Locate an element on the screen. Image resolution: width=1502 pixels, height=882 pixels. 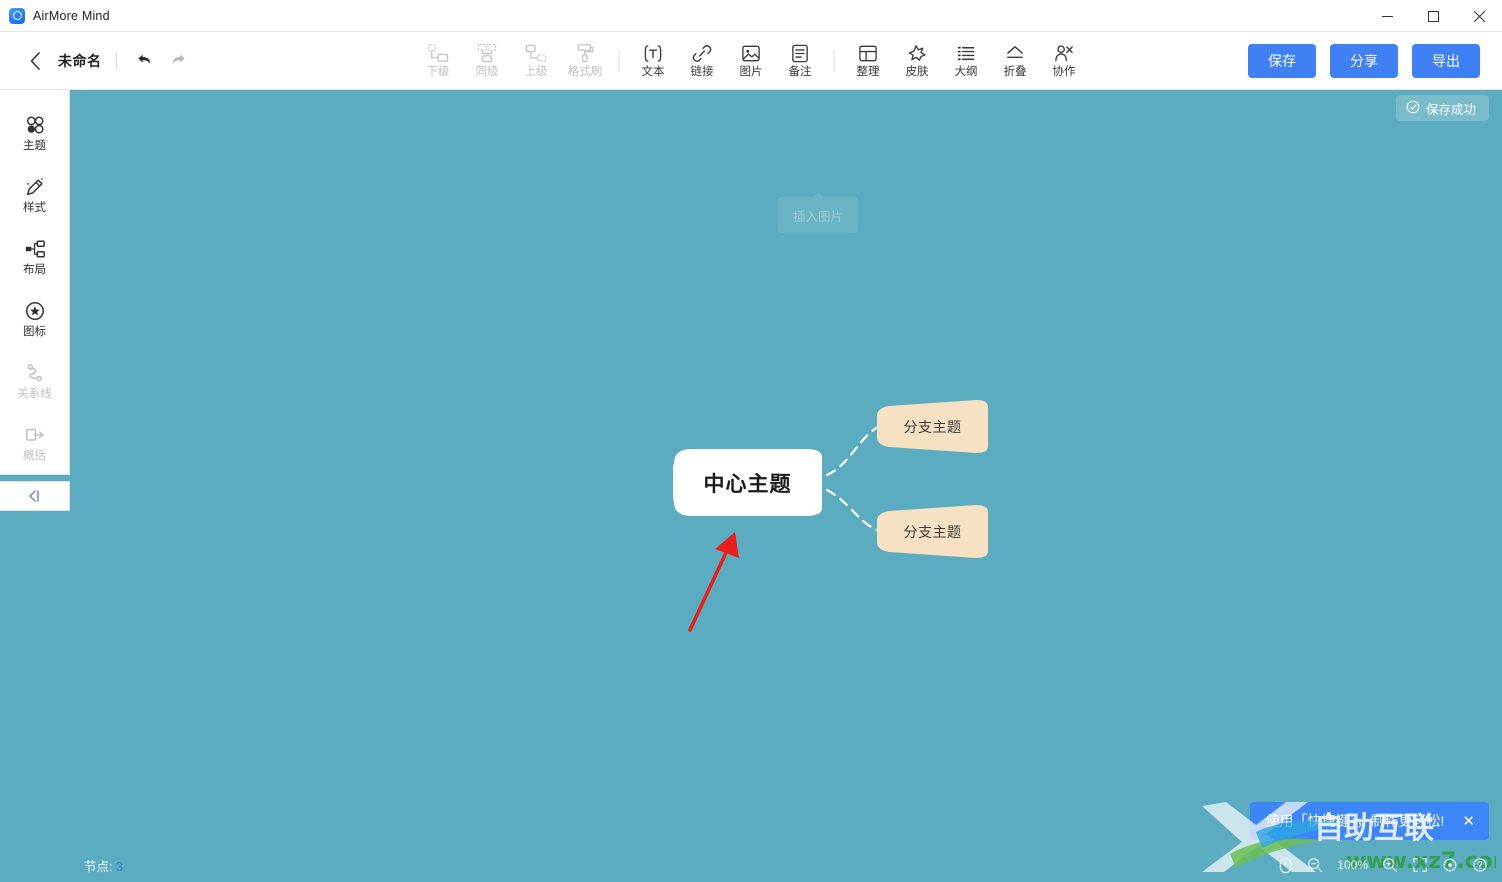
toolbar-actions: 保存 分享 导出 is located at coordinates (1364, 60).